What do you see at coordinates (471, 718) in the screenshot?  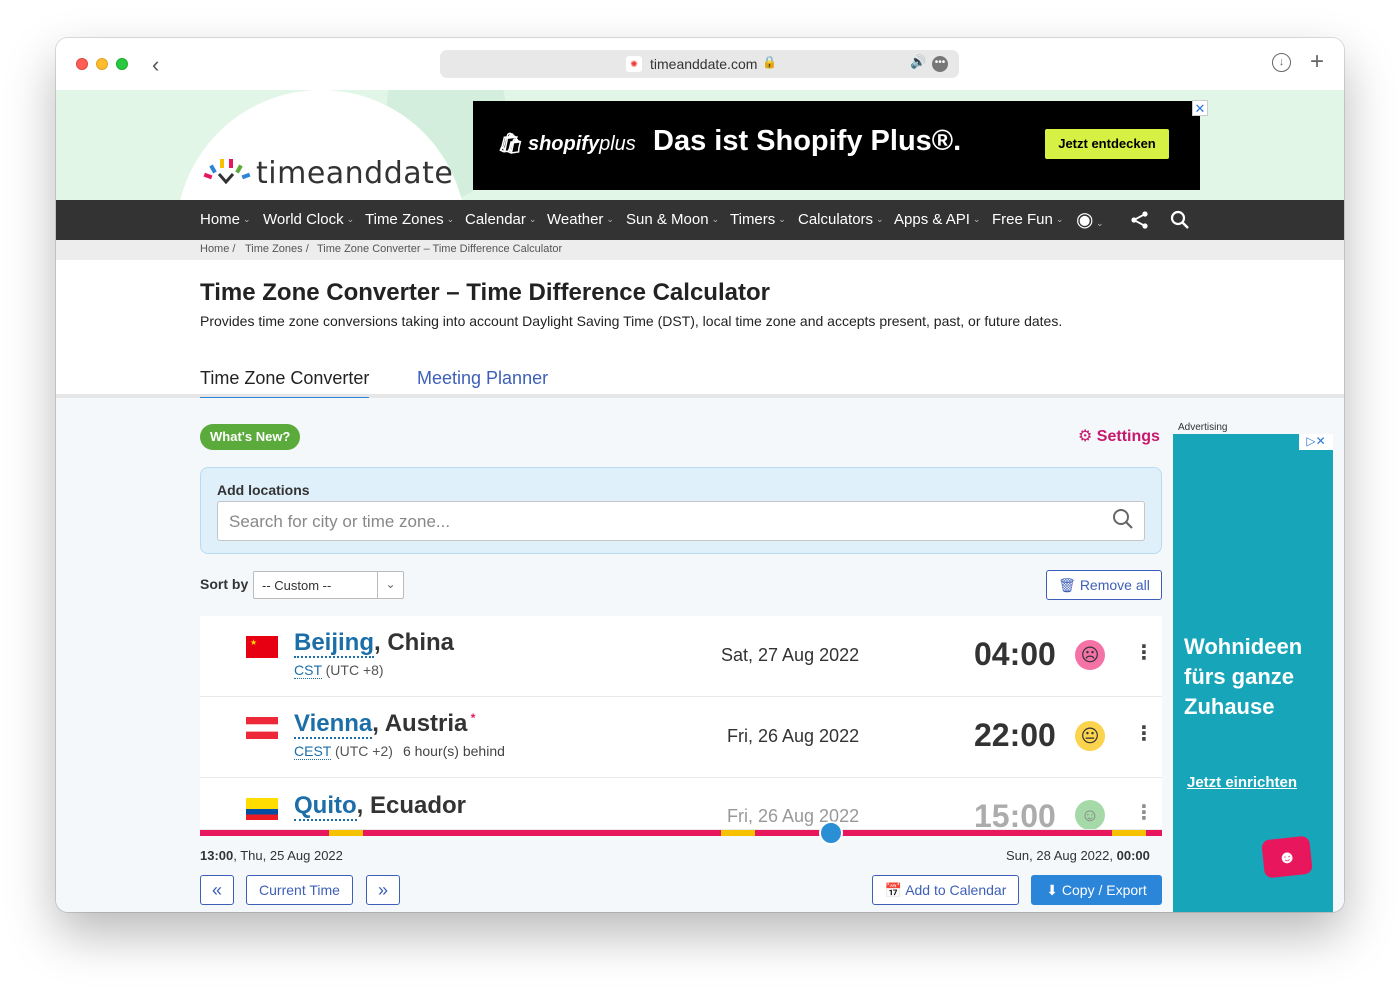 I see `local-marker-icon: *` at bounding box center [471, 718].